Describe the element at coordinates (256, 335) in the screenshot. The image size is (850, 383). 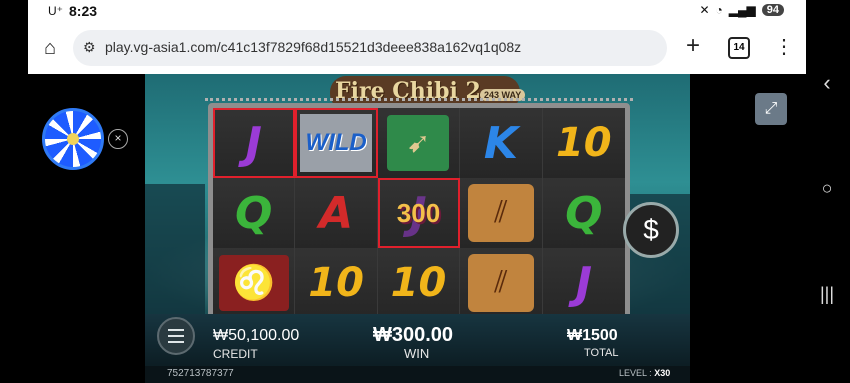
I see `credit-value: ₩50,100.00` at that location.